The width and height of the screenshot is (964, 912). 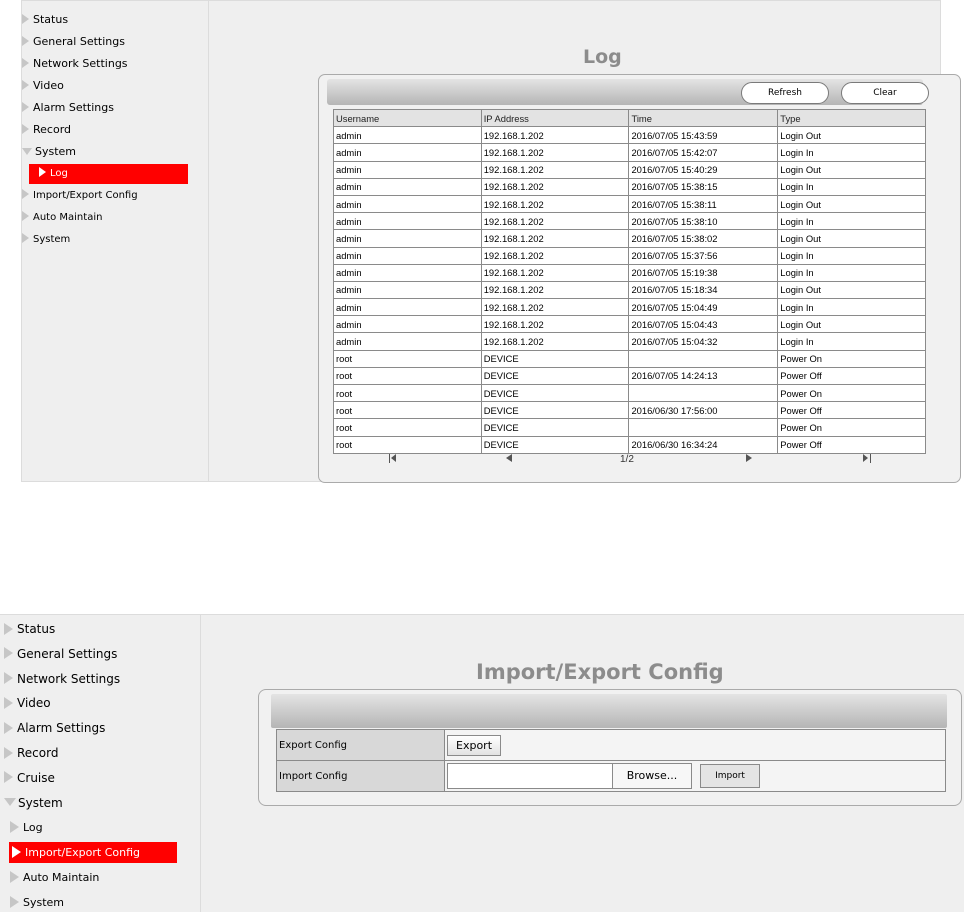 I want to click on file-path-input, so click(x=530, y=776).